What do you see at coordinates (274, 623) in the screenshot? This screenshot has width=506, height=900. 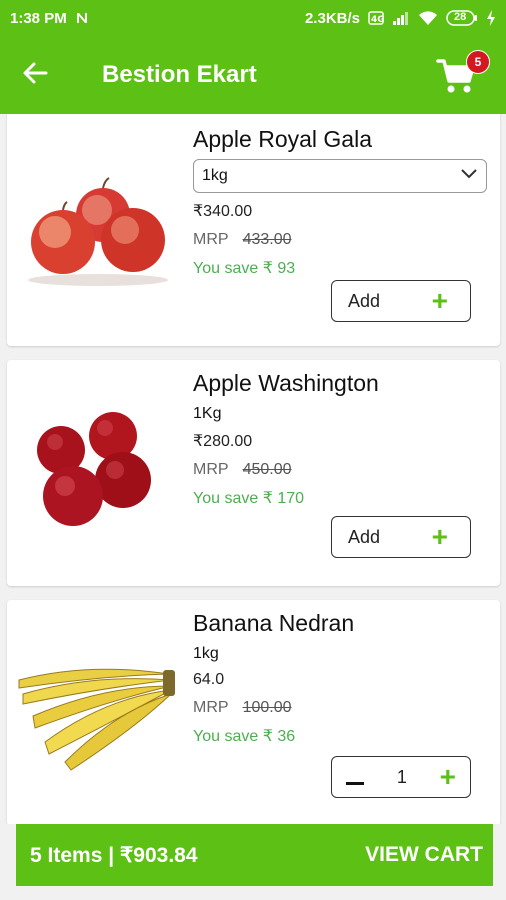 I see `product-name: Banana Nedran` at bounding box center [274, 623].